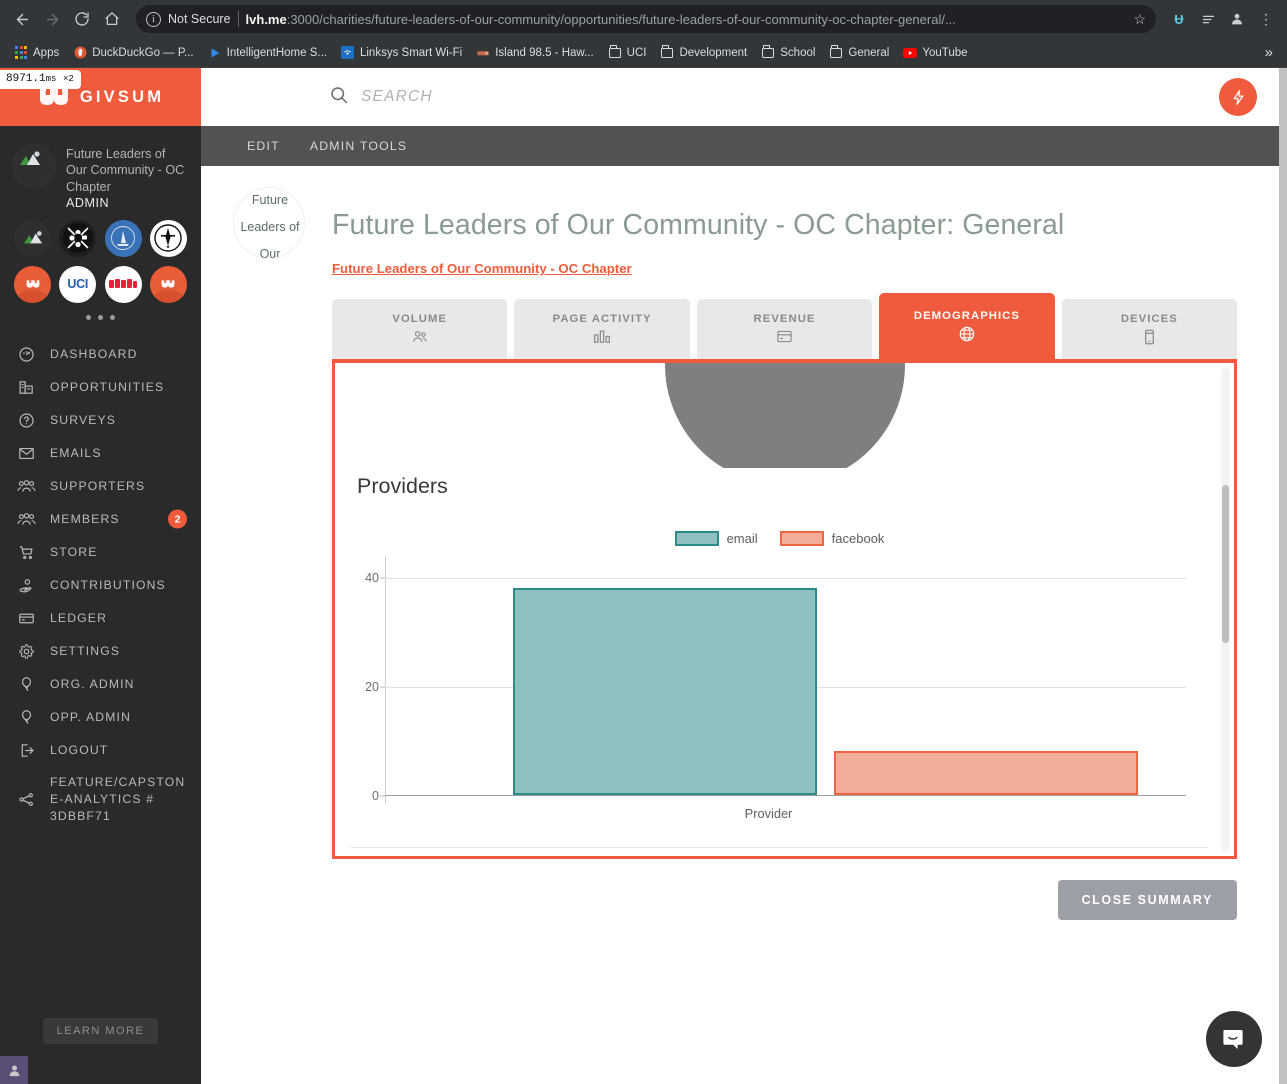  I want to click on edit-link: EDIT, so click(263, 146).